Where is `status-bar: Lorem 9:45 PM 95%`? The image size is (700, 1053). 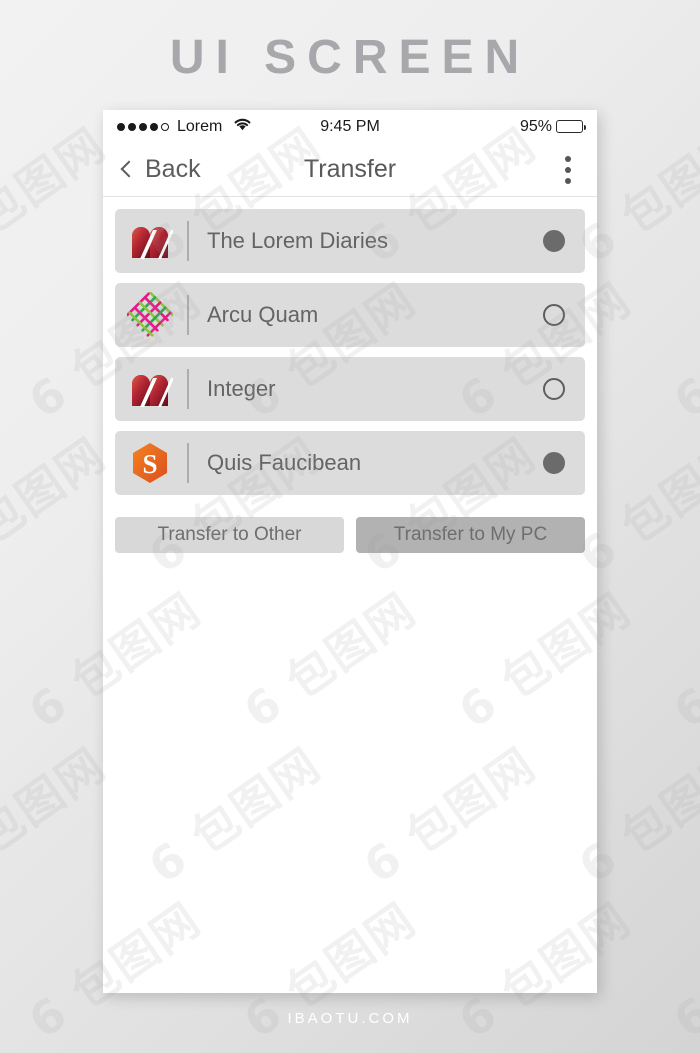 status-bar: Lorem 9:45 PM 95% is located at coordinates (350, 126).